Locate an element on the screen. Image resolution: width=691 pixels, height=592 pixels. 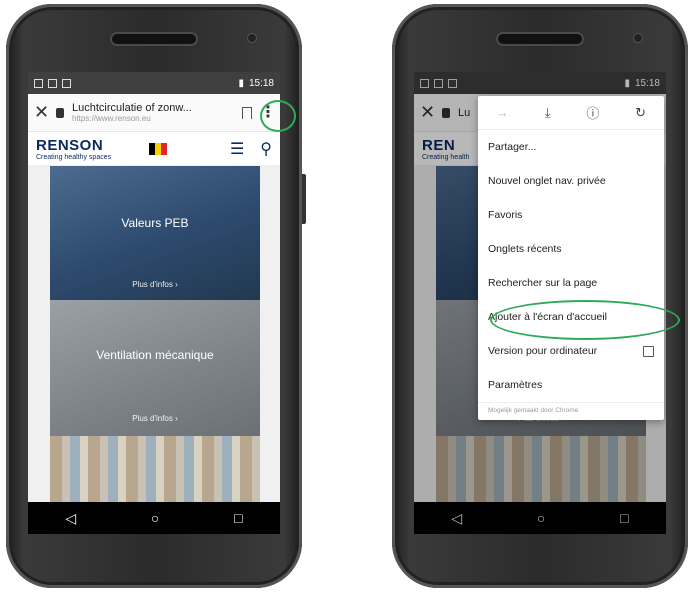
menu-footer: Mogelijk gemaakt door Chrome is located at coordinates (571, 411).